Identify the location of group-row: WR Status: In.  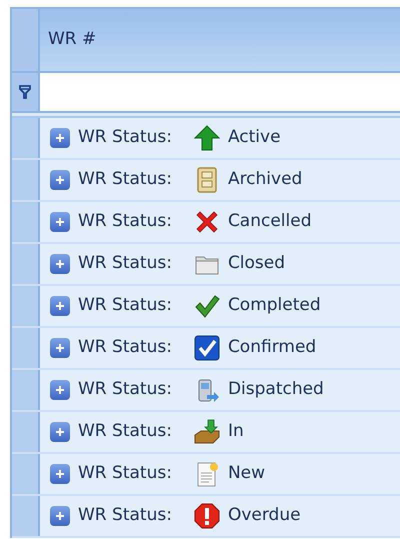
(220, 432).